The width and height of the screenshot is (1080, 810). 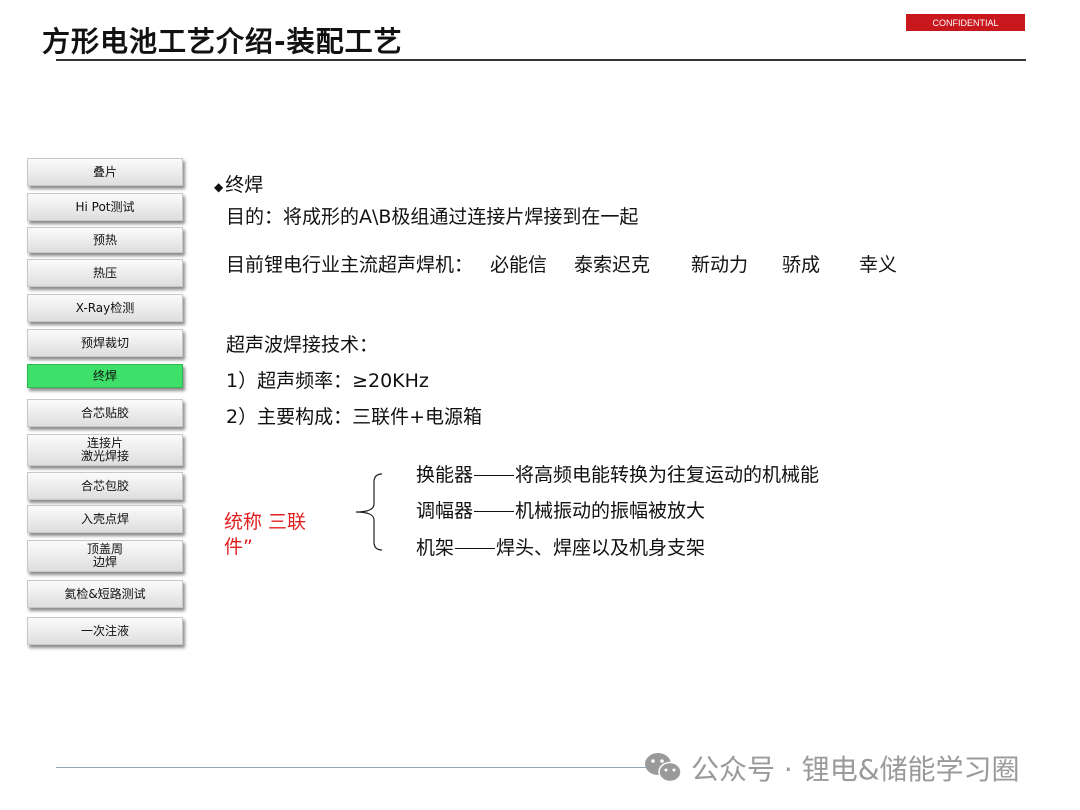 What do you see at coordinates (356, 767) in the screenshot?
I see `footer-divider` at bounding box center [356, 767].